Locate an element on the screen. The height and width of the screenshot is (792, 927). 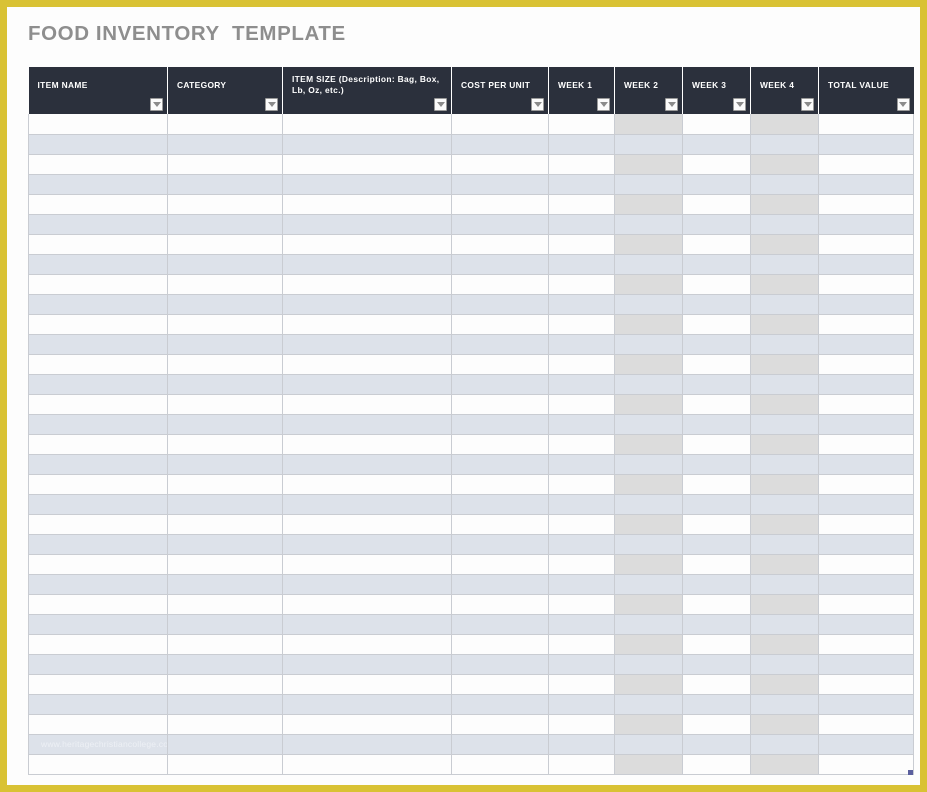
table-resize-handle is located at coordinates (910, 772).